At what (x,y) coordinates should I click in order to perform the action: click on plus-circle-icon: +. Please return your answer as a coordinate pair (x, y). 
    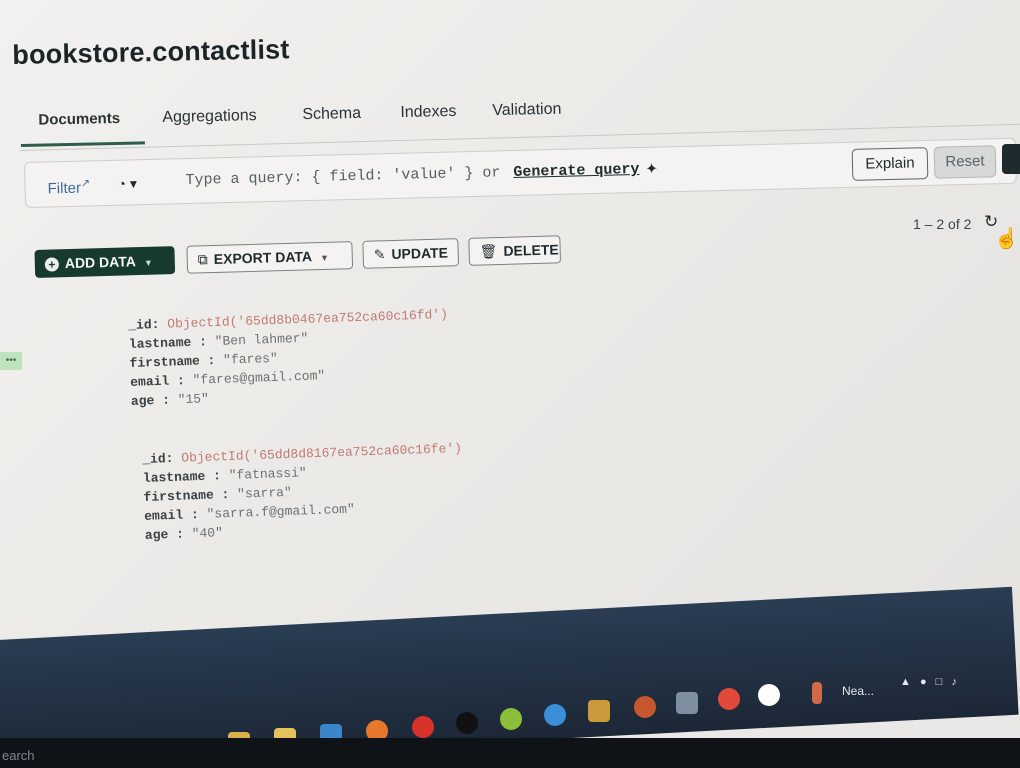
    Looking at the image, I should click on (52, 264).